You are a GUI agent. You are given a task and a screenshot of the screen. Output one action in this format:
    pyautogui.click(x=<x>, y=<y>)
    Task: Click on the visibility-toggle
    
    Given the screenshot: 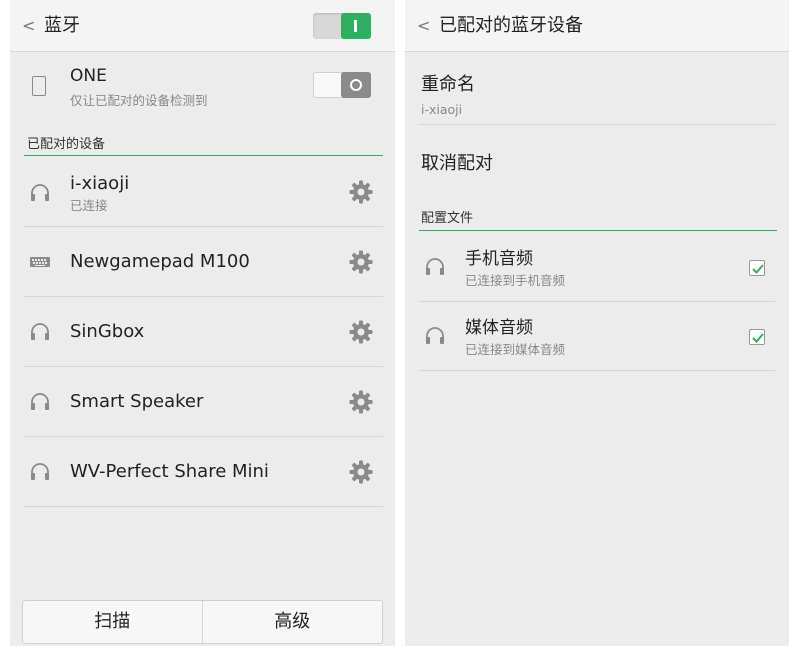 What is the action you would take?
    pyautogui.click(x=342, y=85)
    